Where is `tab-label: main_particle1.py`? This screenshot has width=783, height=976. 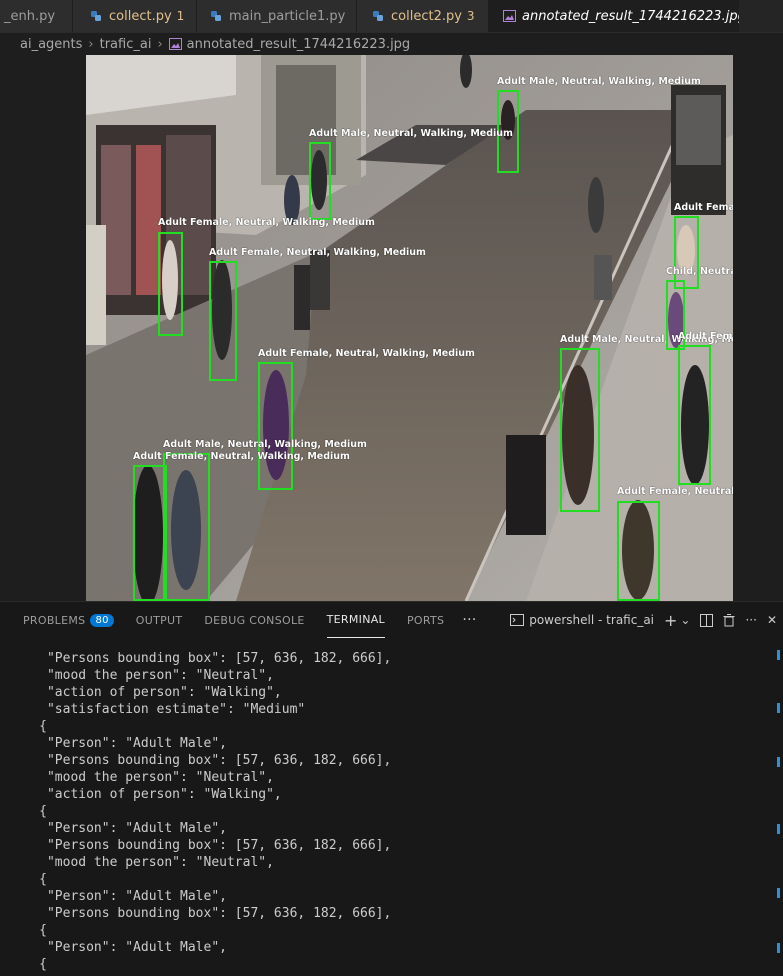 tab-label: main_particle1.py is located at coordinates (287, 16).